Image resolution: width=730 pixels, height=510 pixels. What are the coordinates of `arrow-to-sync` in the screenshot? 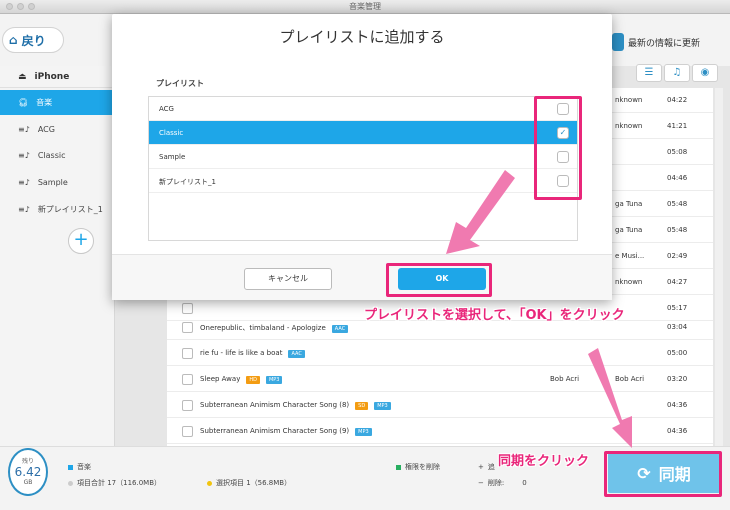 It's located at (610, 398).